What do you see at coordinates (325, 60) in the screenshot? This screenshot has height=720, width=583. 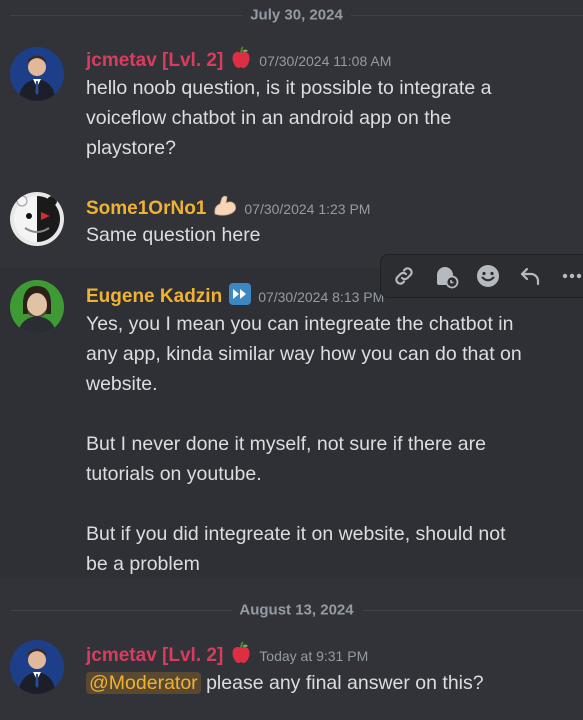 I see `timestamp: 07/30/2024 11:08 AM` at bounding box center [325, 60].